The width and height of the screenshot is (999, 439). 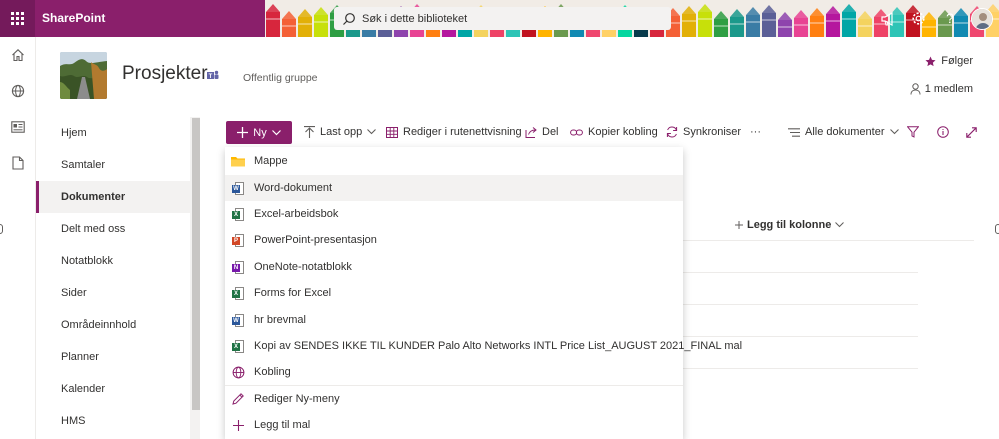 What do you see at coordinates (113, 357) in the screenshot?
I see `nav-item-planner: Planner` at bounding box center [113, 357].